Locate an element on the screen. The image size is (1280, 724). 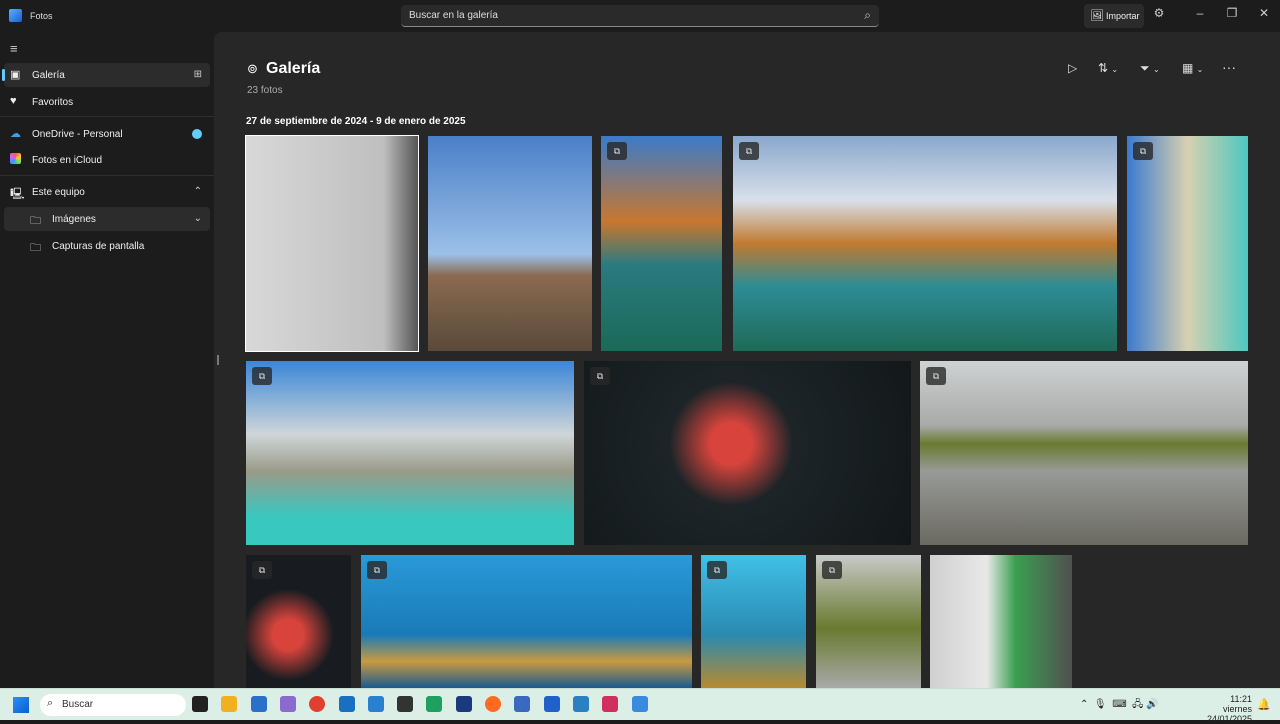
taskbar-search-label: Buscar is located at coordinates (78, 704).